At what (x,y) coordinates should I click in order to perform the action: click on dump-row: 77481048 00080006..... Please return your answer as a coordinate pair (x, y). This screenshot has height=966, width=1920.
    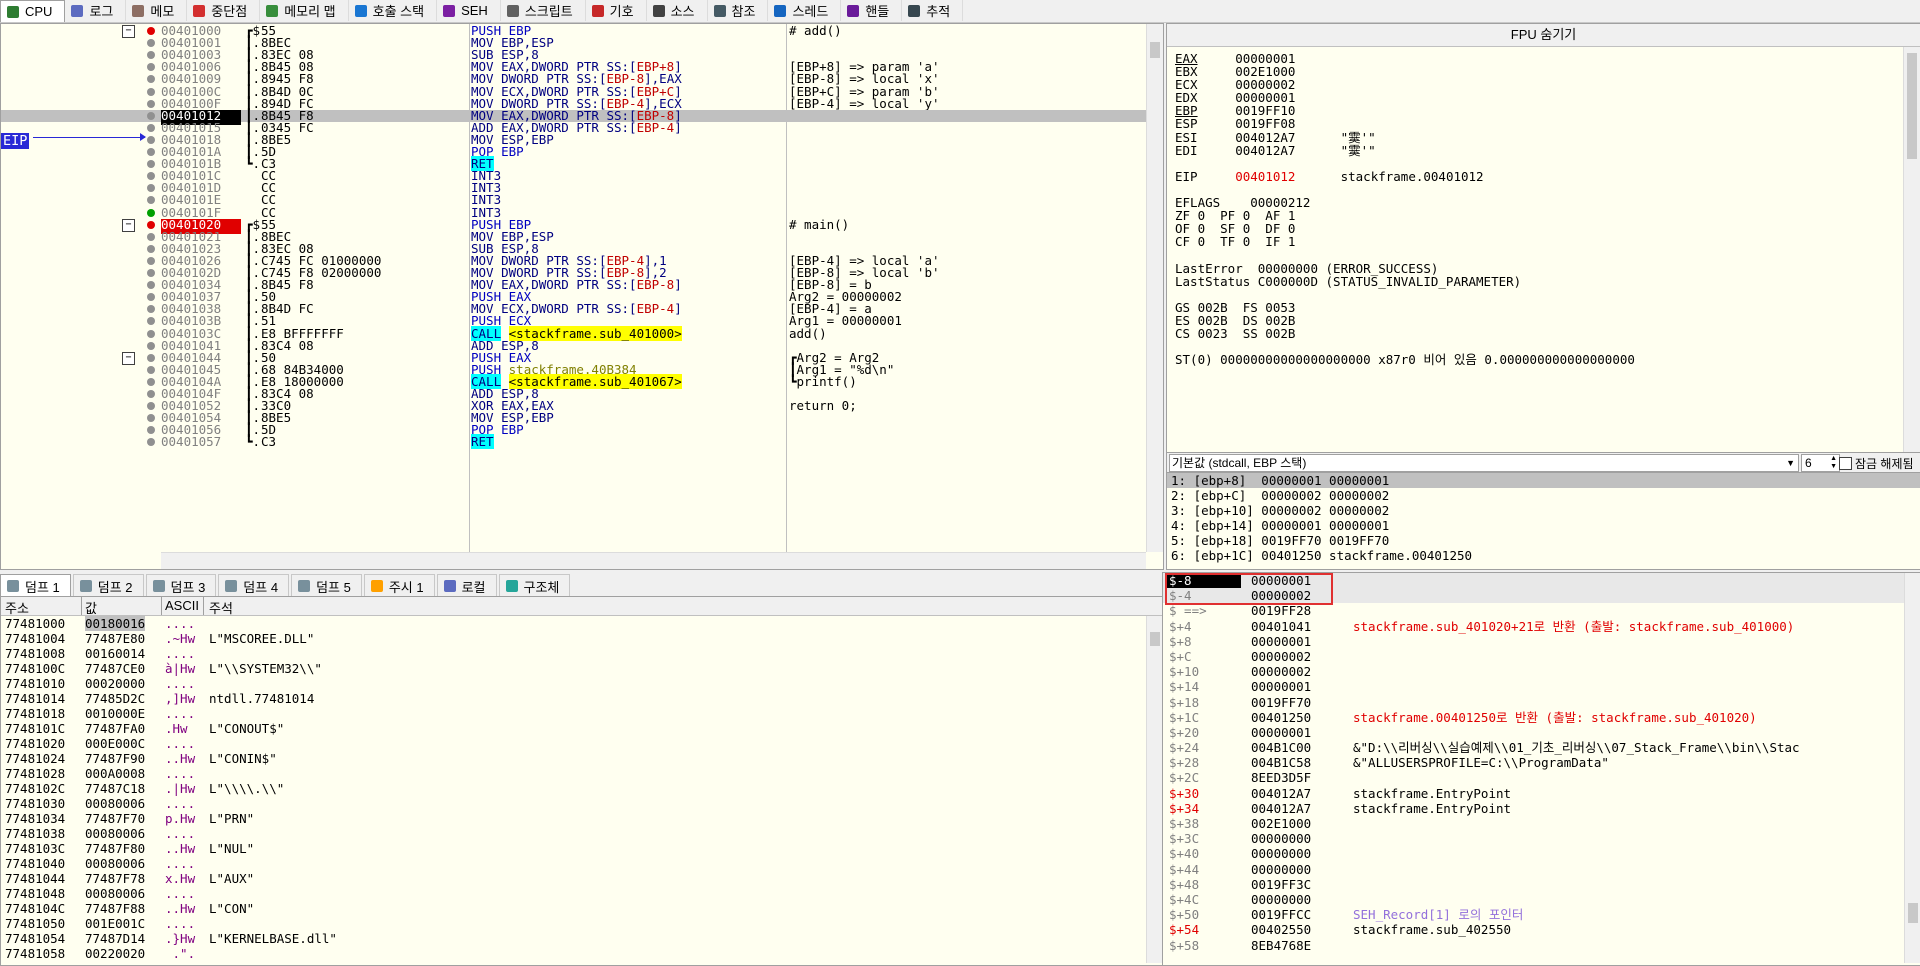
    Looking at the image, I should click on (582, 893).